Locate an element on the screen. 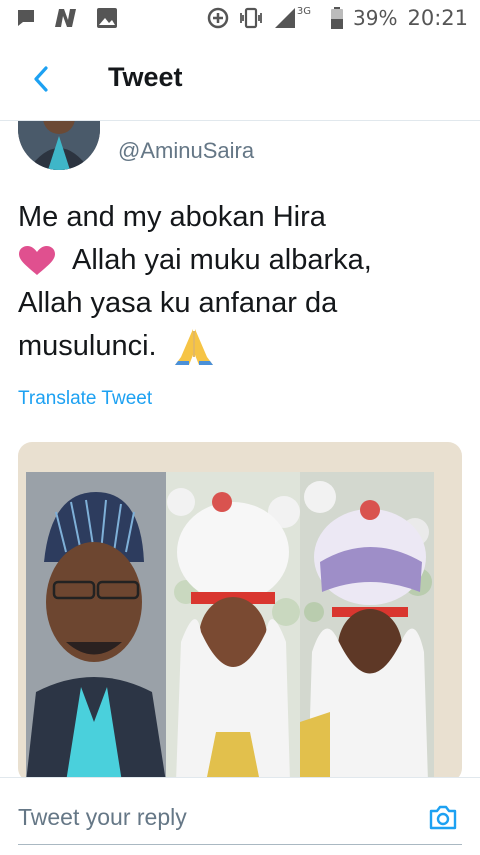 This screenshot has height=855, width=480. message-icon is located at coordinates (26, 18).